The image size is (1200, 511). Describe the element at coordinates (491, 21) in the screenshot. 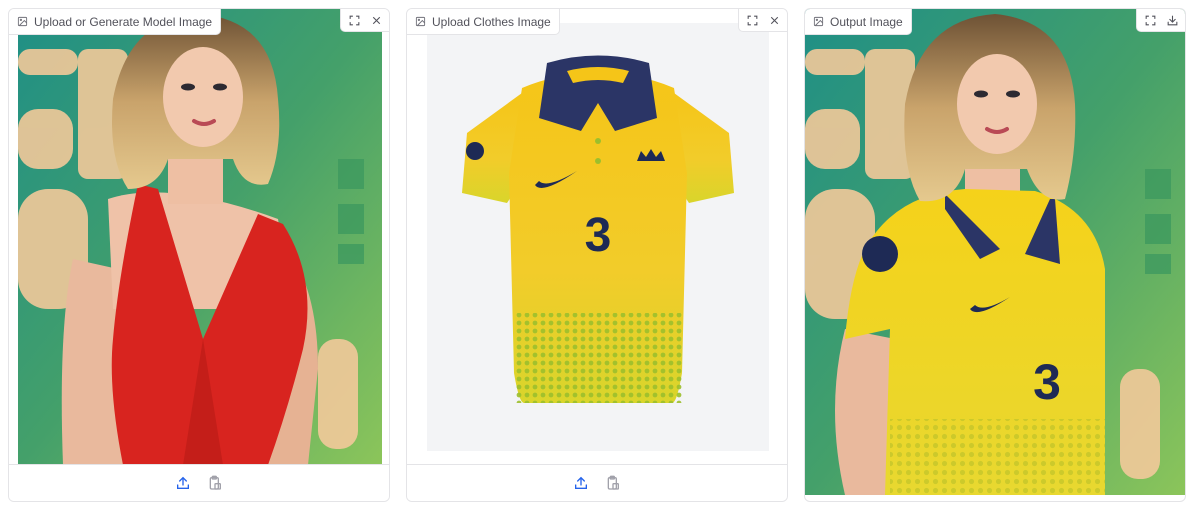

I see `clothes-image-label-text: Upload Clothes Image` at that location.